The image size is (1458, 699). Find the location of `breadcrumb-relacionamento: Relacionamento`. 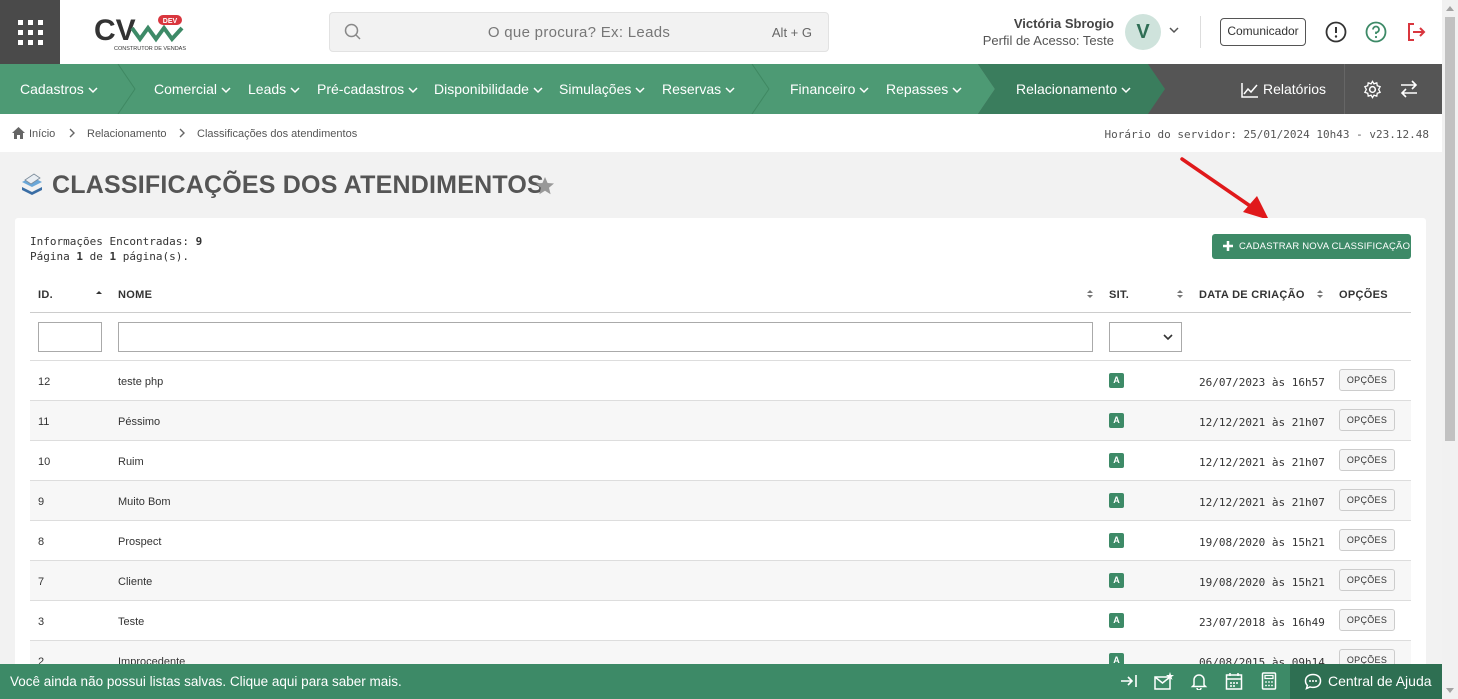

breadcrumb-relacionamento: Relacionamento is located at coordinates (127, 134).